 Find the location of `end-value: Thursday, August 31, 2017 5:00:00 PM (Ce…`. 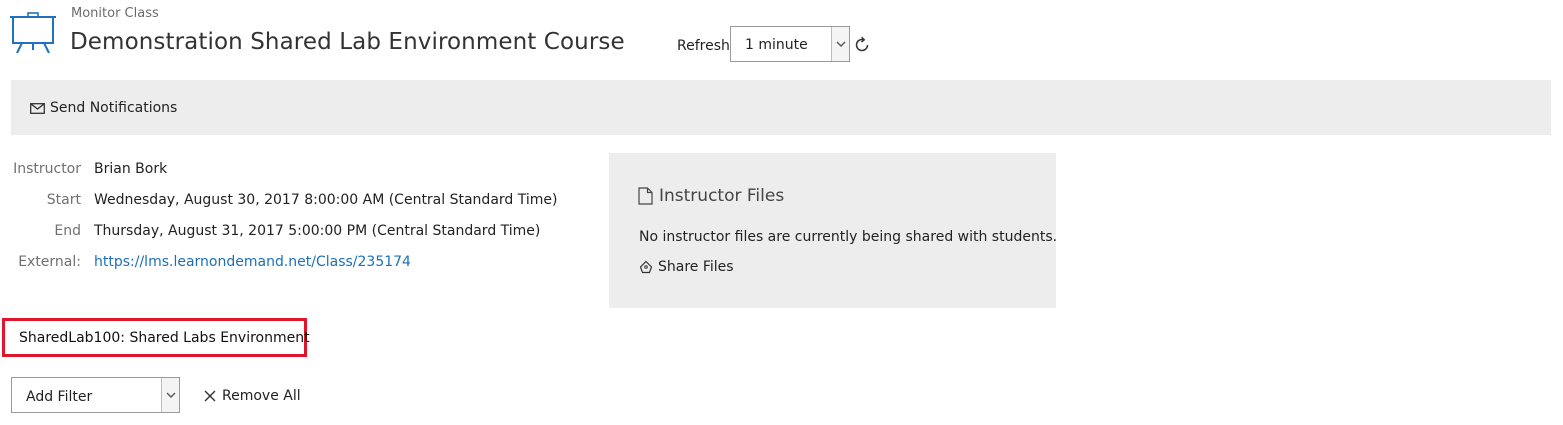

end-value: Thursday, August 31, 2017 5:00:00 PM (Ce… is located at coordinates (317, 231).